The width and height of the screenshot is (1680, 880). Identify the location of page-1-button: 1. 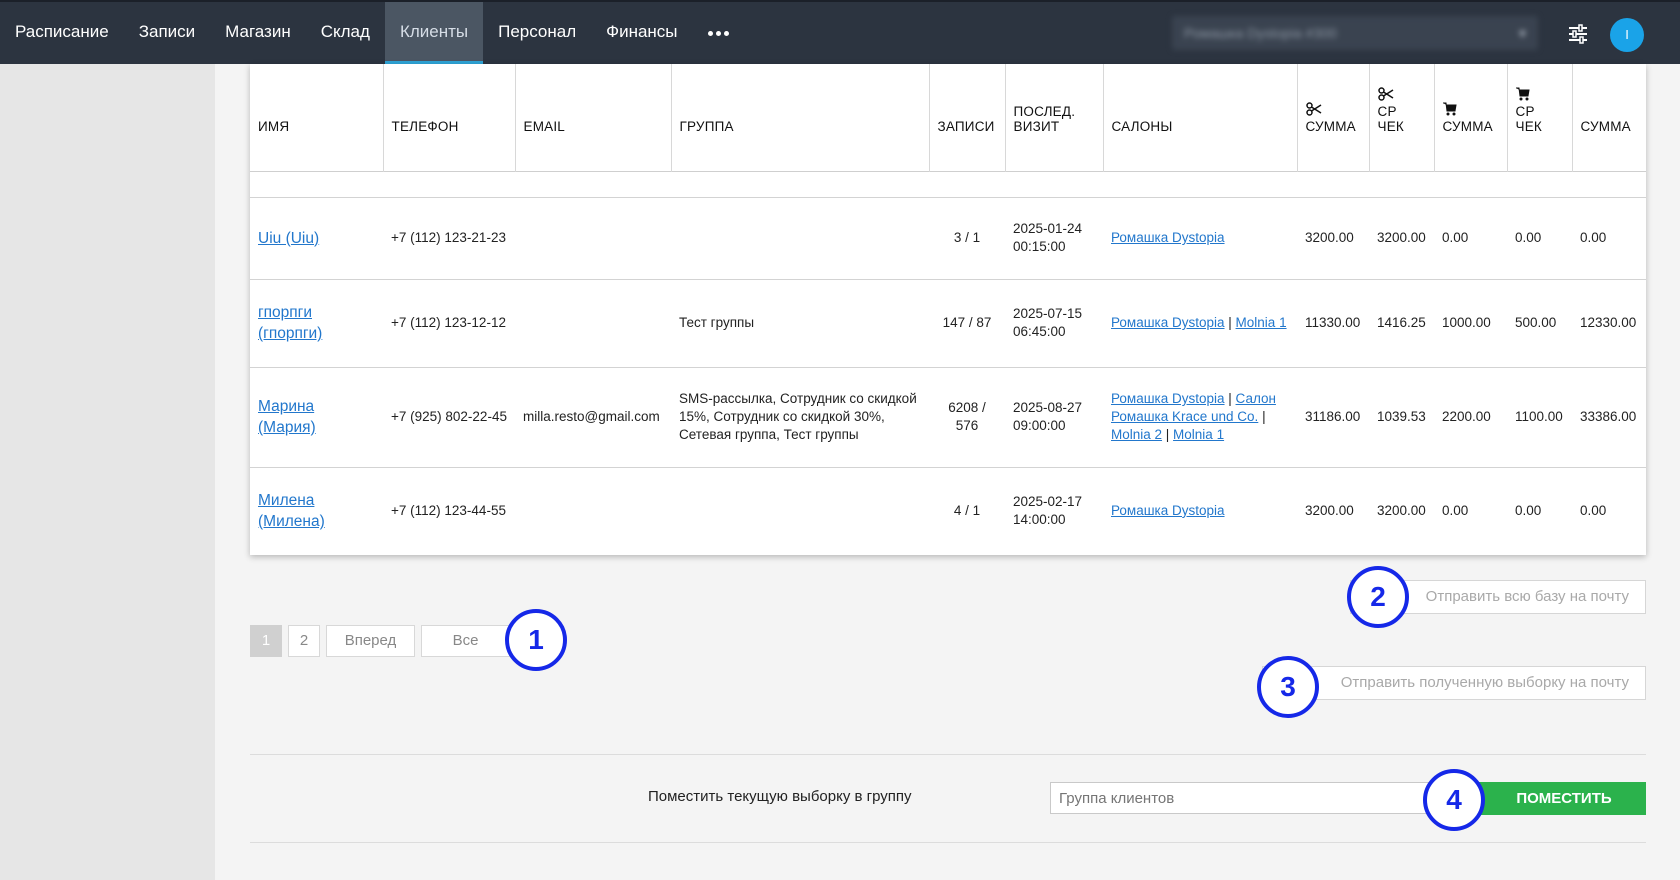
(266, 641).